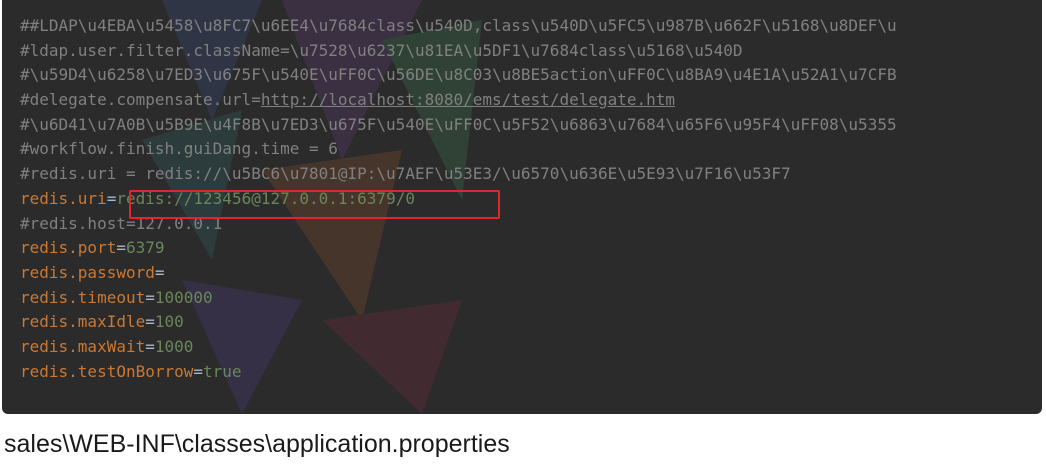  I want to click on code-line: redis.port=6379, so click(458, 248).